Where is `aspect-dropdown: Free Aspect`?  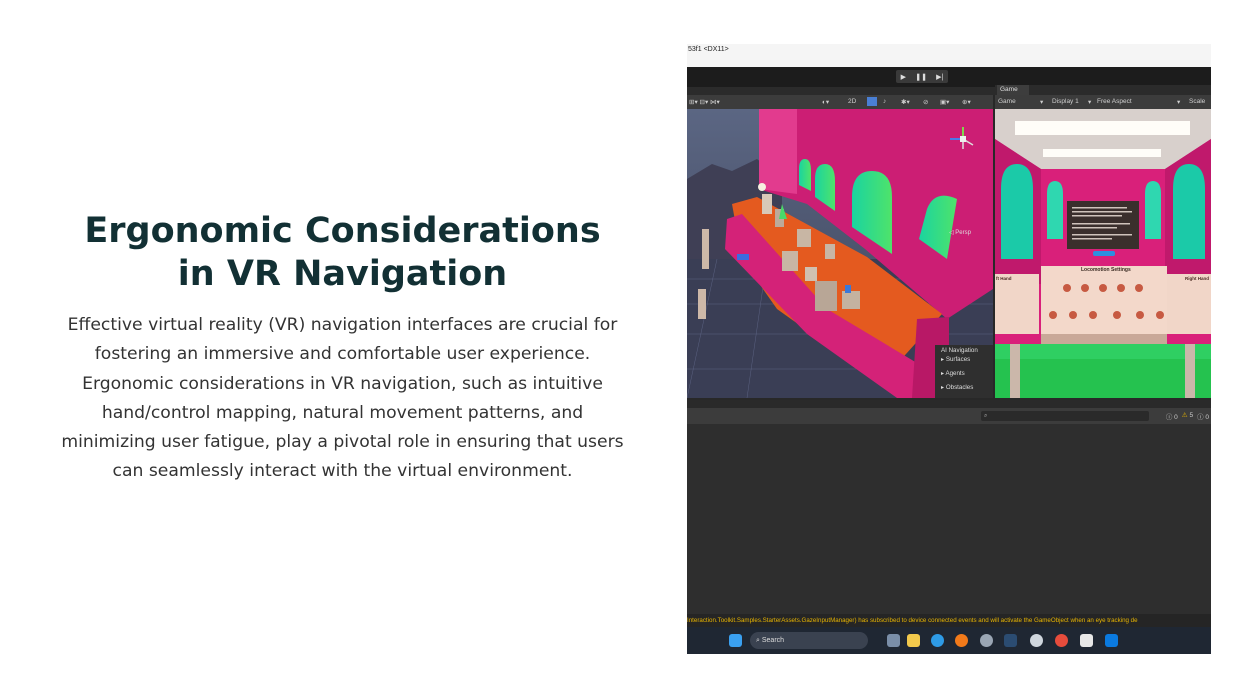 aspect-dropdown: Free Aspect is located at coordinates (1114, 101).